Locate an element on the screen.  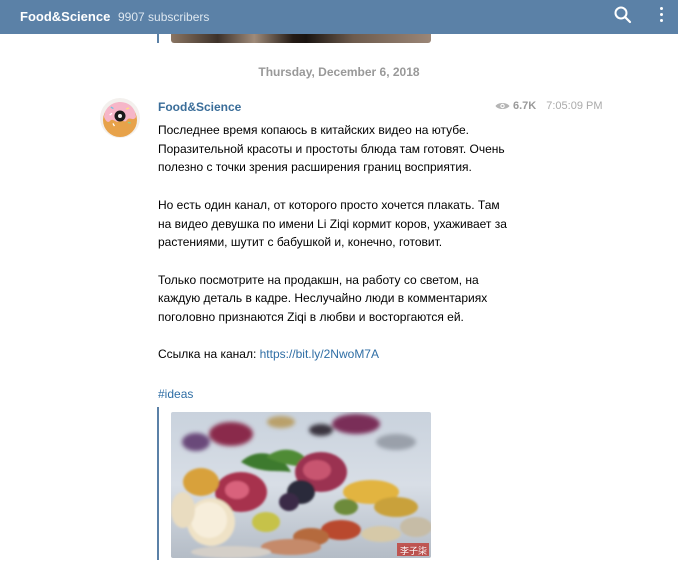
previous-embed-bar is located at coordinates (158, 38).